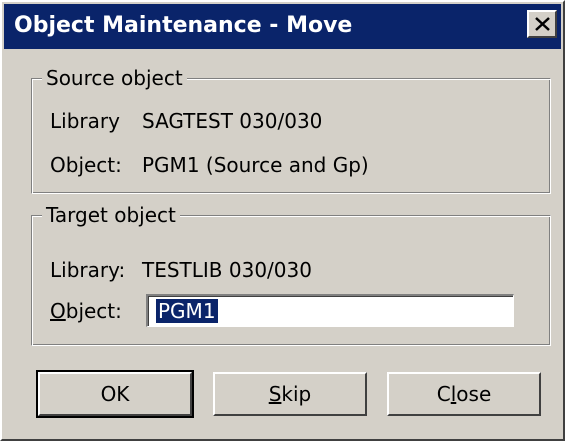 Image resolution: width=565 pixels, height=441 pixels. Describe the element at coordinates (296, 394) in the screenshot. I see `skip-button-rest: kip` at that location.